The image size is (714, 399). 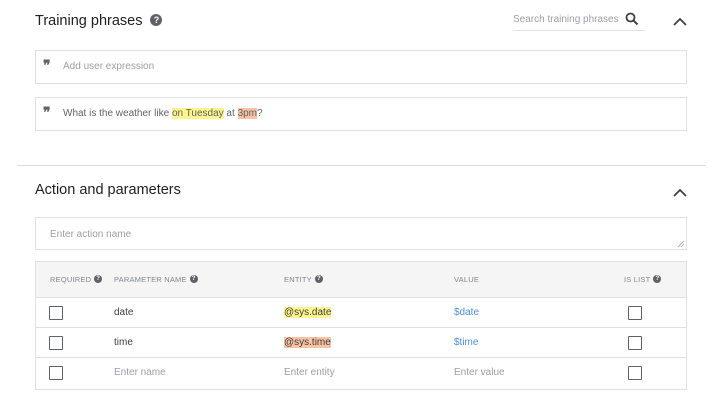 I want to click on phrase-middle: at, so click(x=230, y=113).